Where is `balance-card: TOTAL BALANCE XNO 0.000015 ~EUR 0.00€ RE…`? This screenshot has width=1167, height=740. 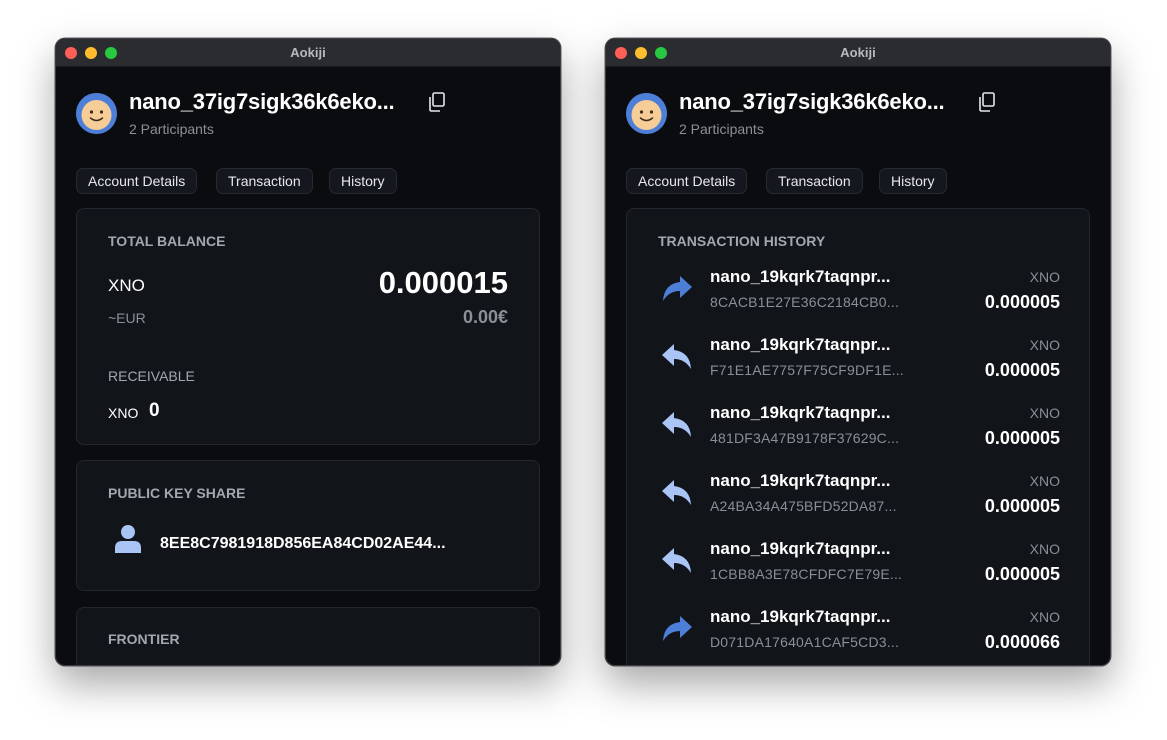 balance-card: TOTAL BALANCE XNO 0.000015 ~EUR 0.00€ RE… is located at coordinates (308, 326).